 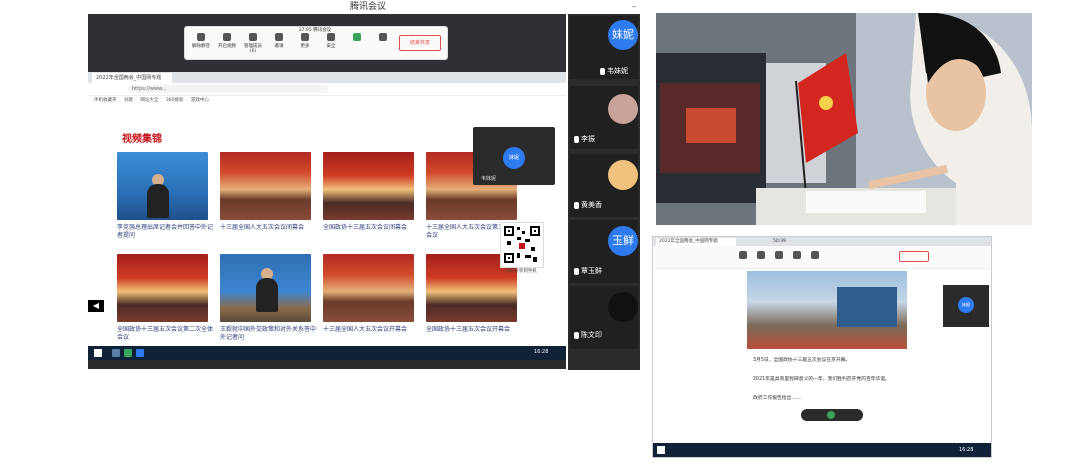 I want to click on more-button: 更多, so click(x=305, y=44).